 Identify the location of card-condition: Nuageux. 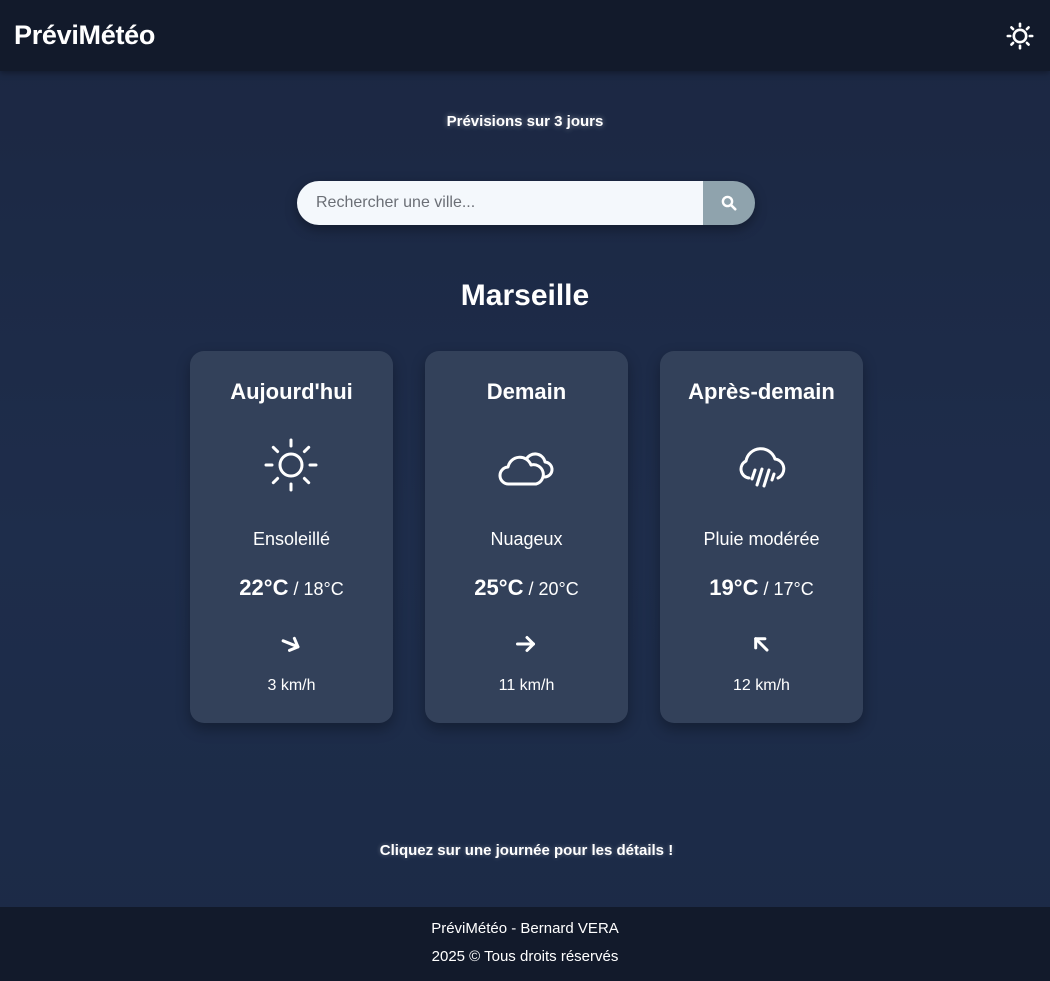
(526, 539).